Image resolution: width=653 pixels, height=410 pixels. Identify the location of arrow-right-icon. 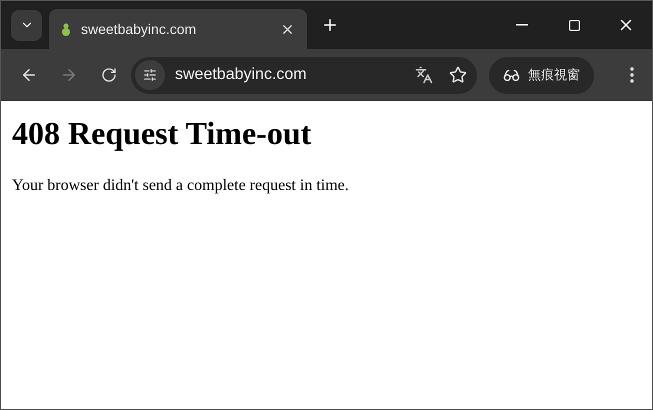
(69, 75).